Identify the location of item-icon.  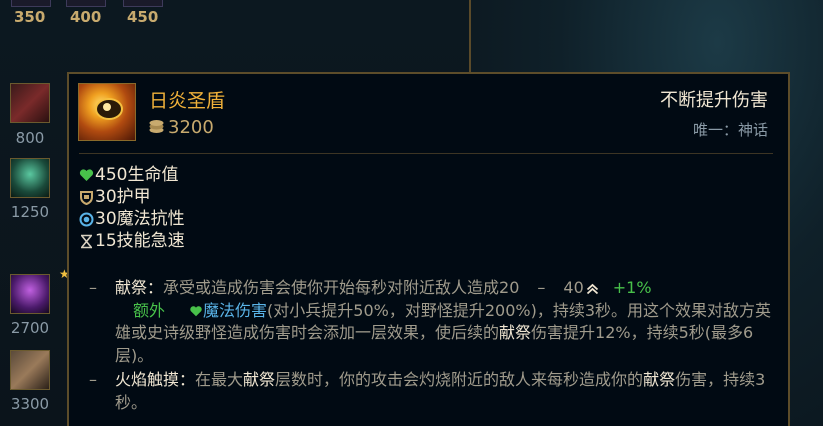
(107, 112).